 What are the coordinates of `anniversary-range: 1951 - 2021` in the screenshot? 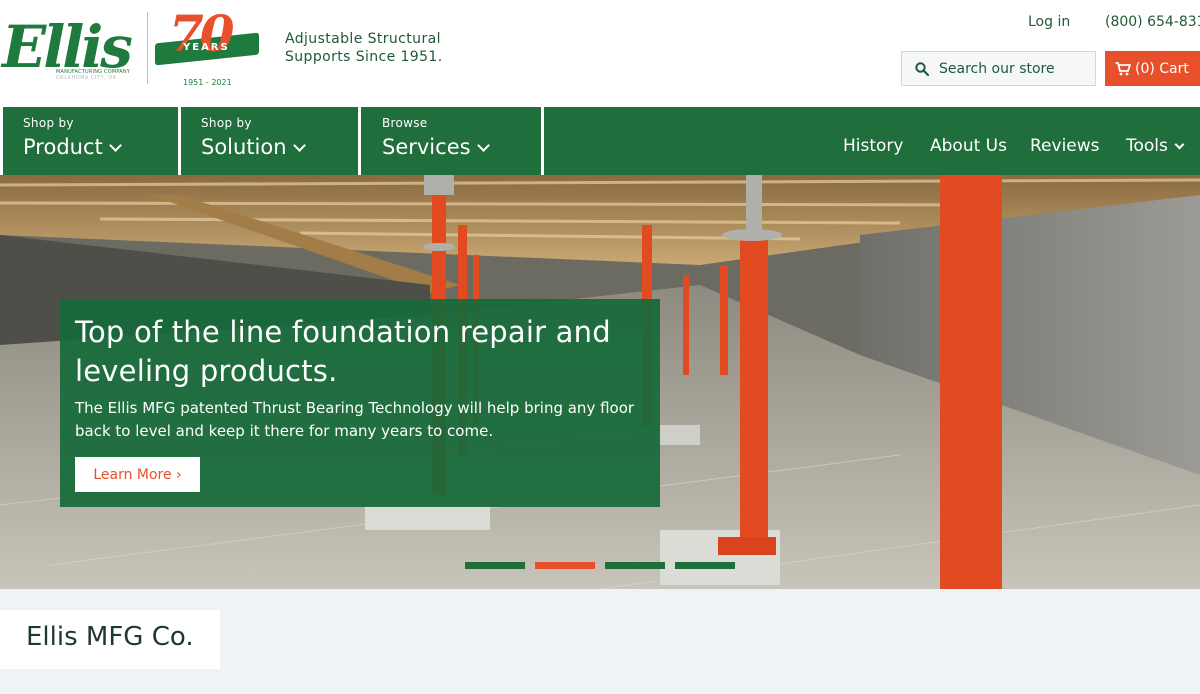 It's located at (207, 82).